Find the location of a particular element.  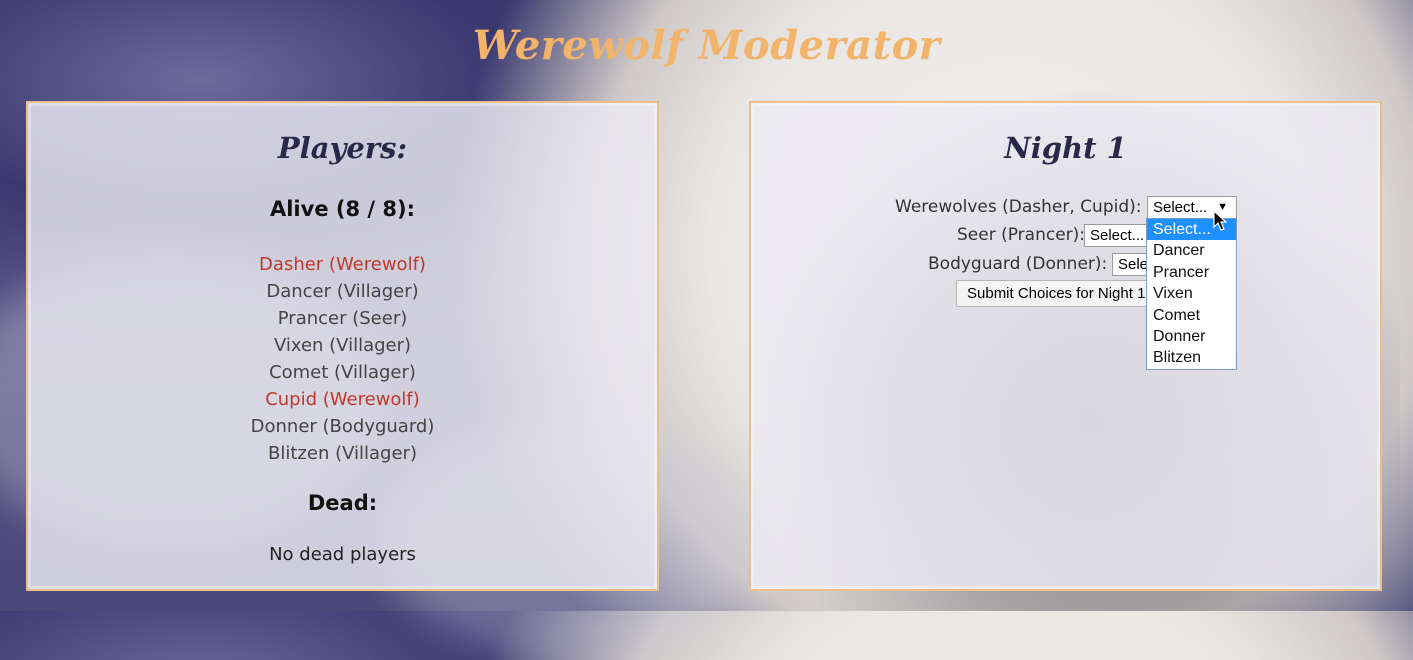

bodyguard-label: Bodyguard (Donner): is located at coordinates (1018, 264).